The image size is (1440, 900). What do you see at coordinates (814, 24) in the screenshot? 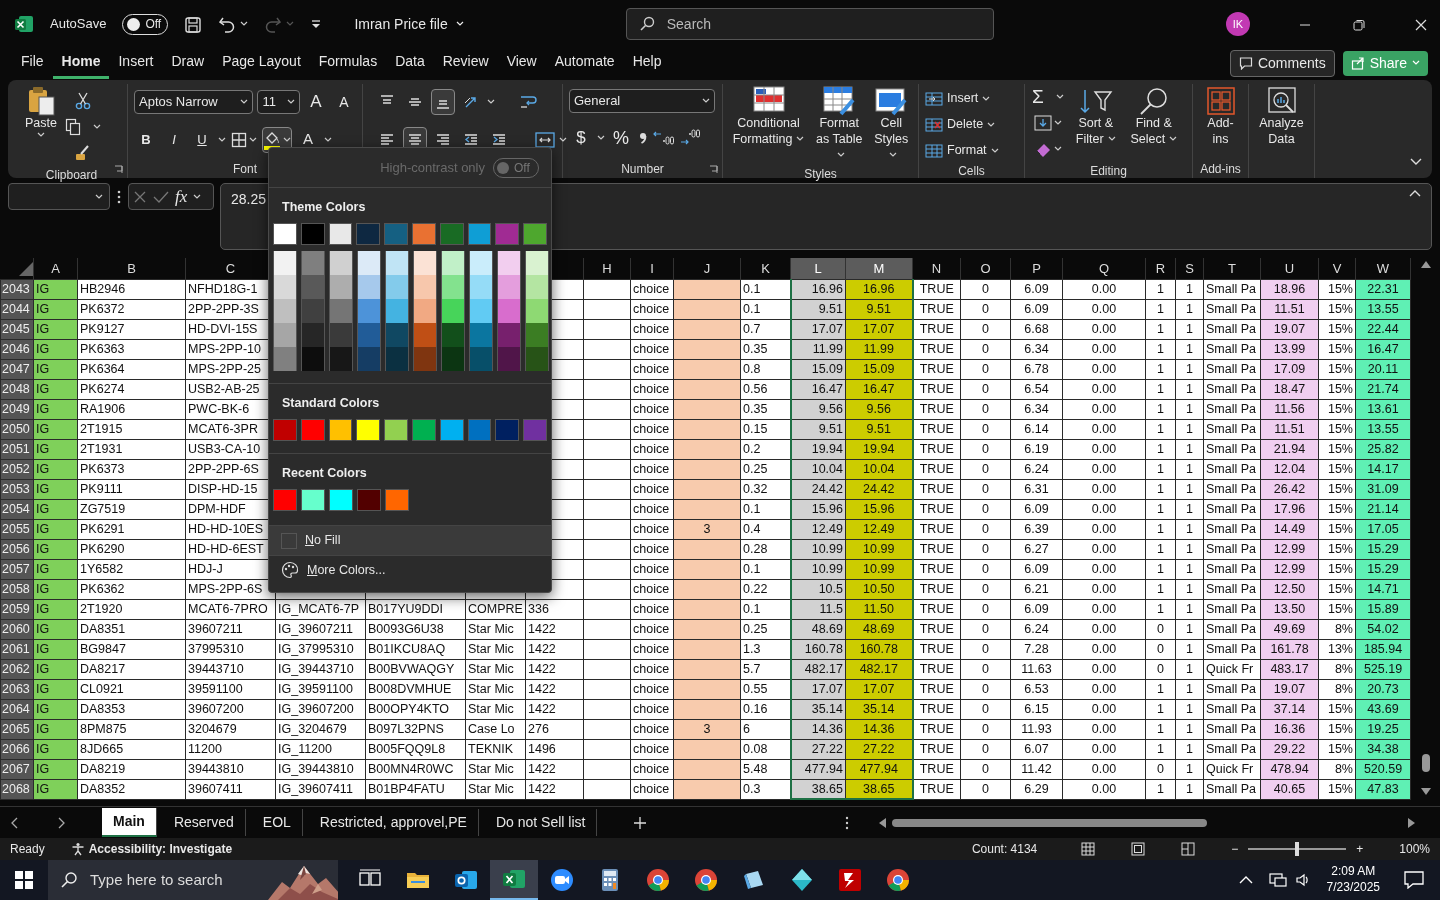
I see `search-input: Search` at bounding box center [814, 24].